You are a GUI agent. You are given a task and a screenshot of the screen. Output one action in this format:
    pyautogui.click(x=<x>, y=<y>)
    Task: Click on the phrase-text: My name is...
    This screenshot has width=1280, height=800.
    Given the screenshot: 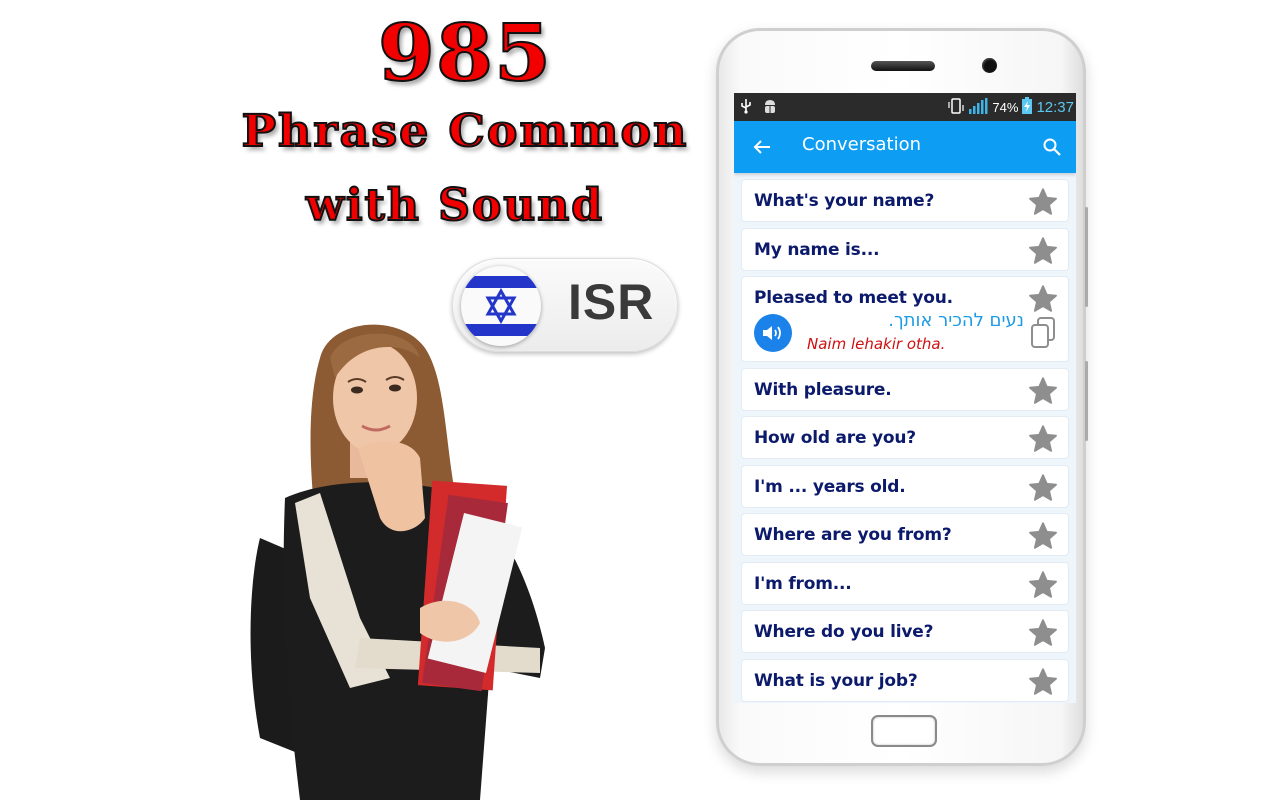 What is the action you would take?
    pyautogui.click(x=817, y=249)
    